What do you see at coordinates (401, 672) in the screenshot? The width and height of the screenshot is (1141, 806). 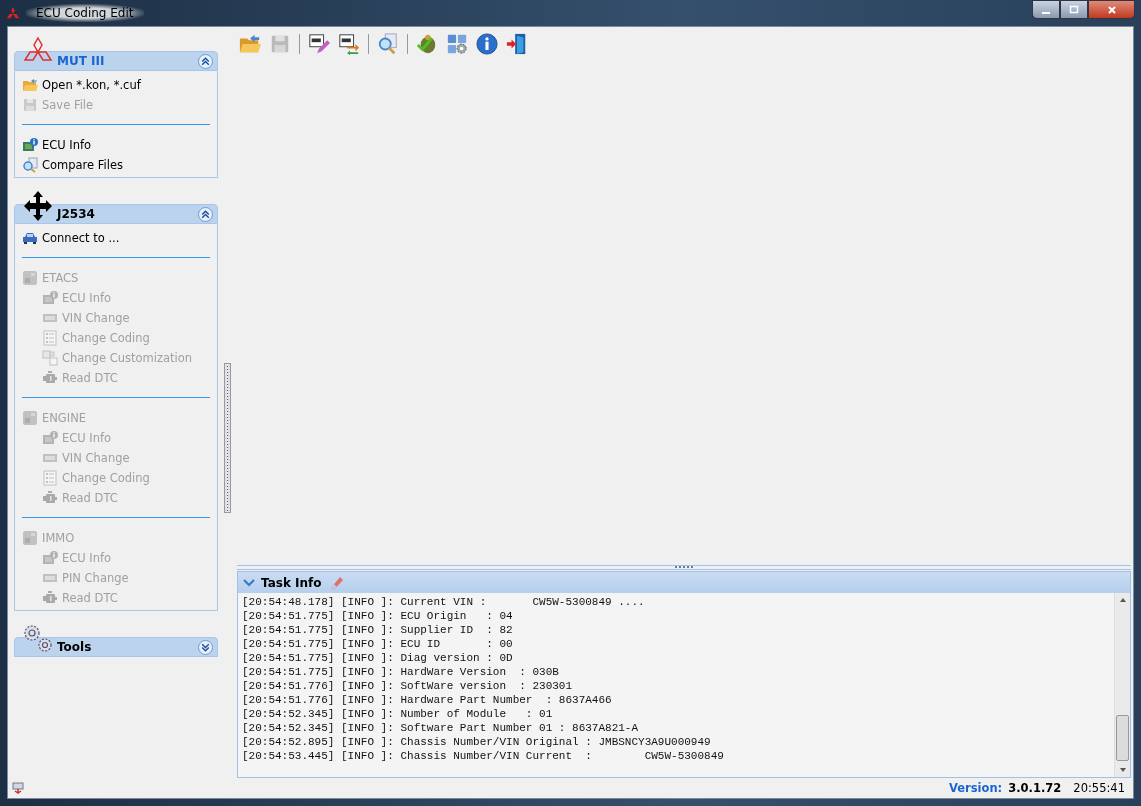 I see `log-line: [20:54:51.775] [INFO ]: HardWare Version : 030B` at bounding box center [401, 672].